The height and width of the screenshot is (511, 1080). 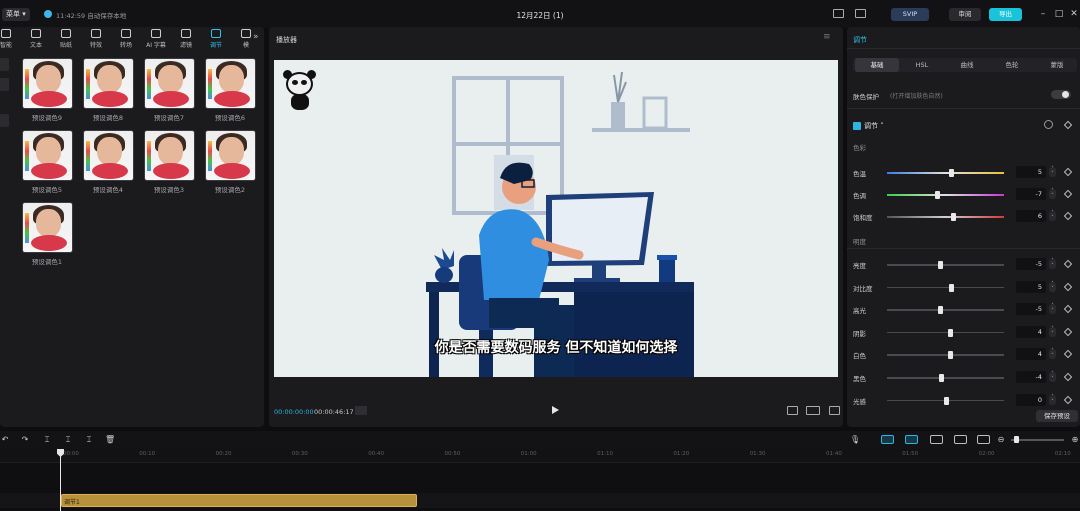 What do you see at coordinates (983, 439) in the screenshot?
I see `caption-icon` at bounding box center [983, 439].